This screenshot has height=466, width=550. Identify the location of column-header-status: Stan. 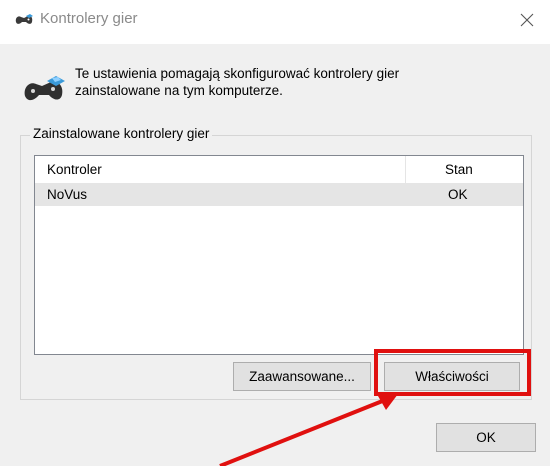
(459, 169).